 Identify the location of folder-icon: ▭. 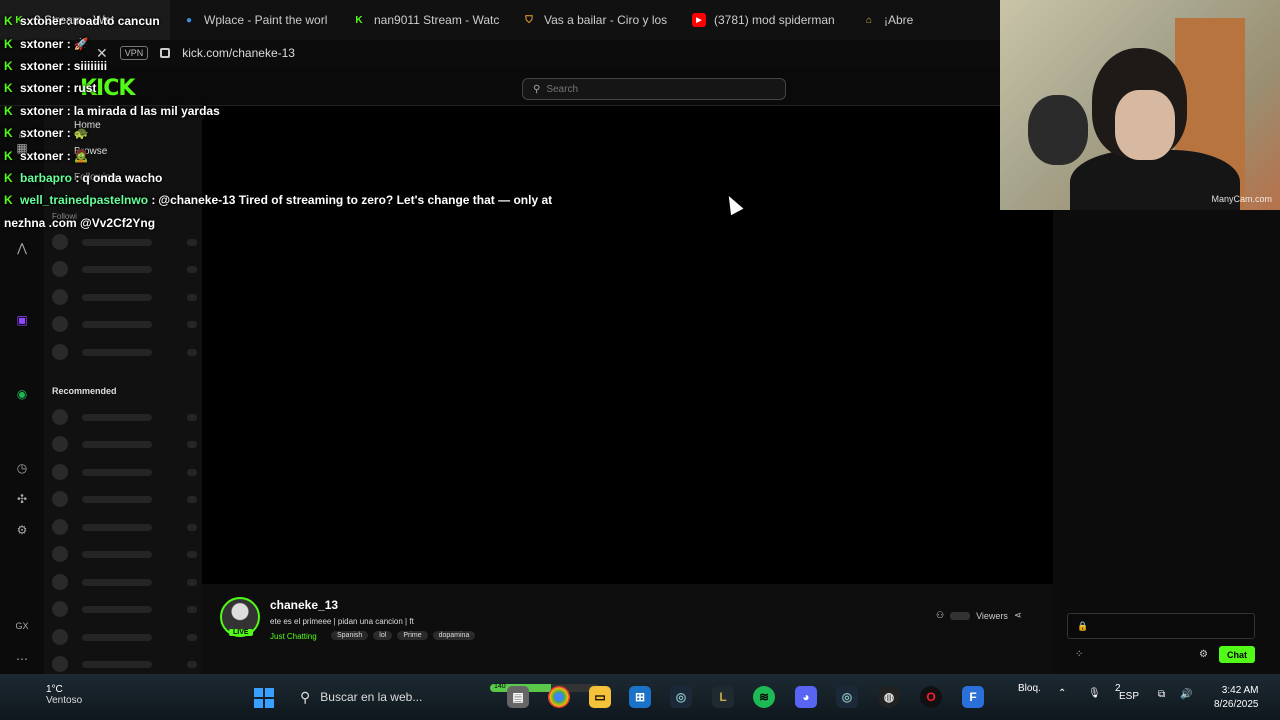
(600, 697).